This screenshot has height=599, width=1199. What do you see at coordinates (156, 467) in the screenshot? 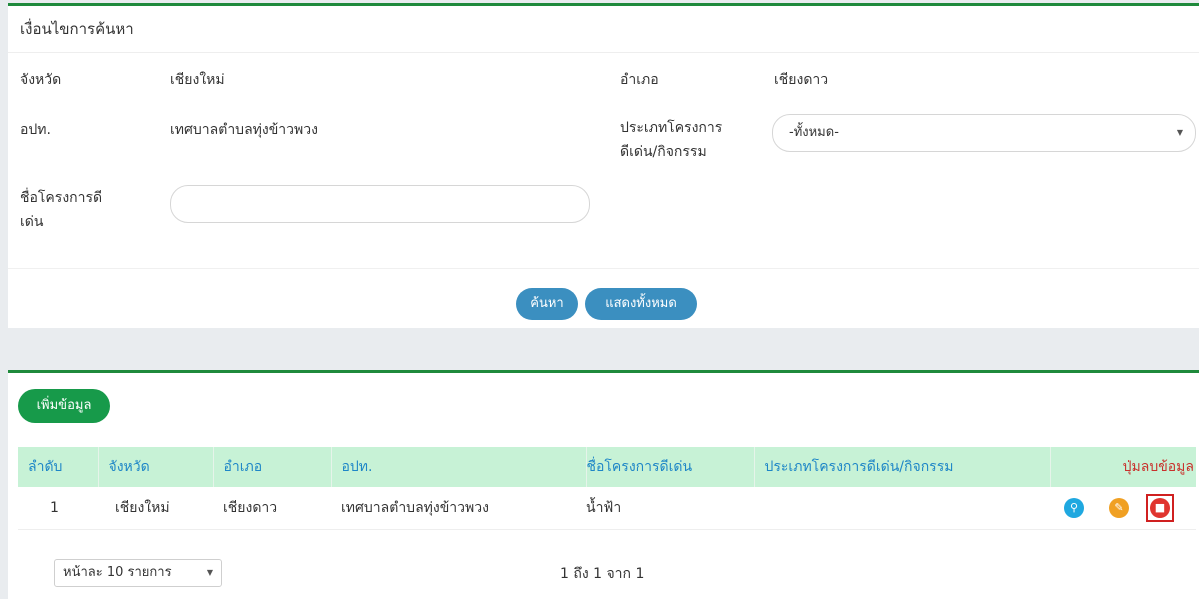
I see `col-province: จังหวัด` at bounding box center [156, 467].